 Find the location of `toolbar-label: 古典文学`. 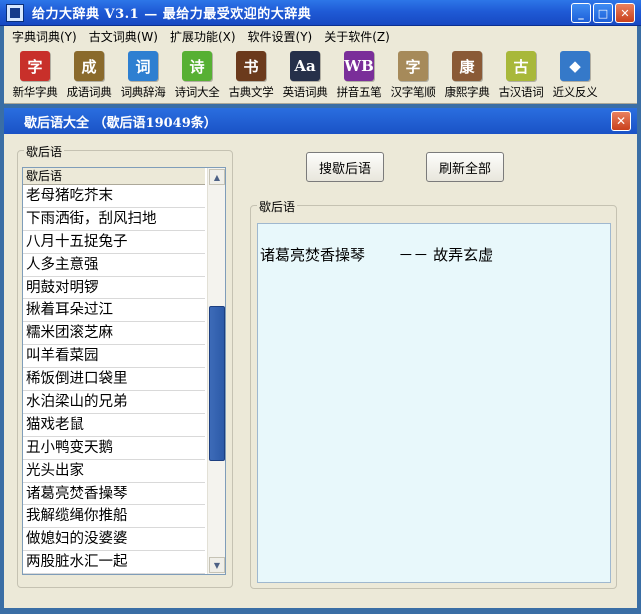

toolbar-label: 古典文学 is located at coordinates (251, 92).